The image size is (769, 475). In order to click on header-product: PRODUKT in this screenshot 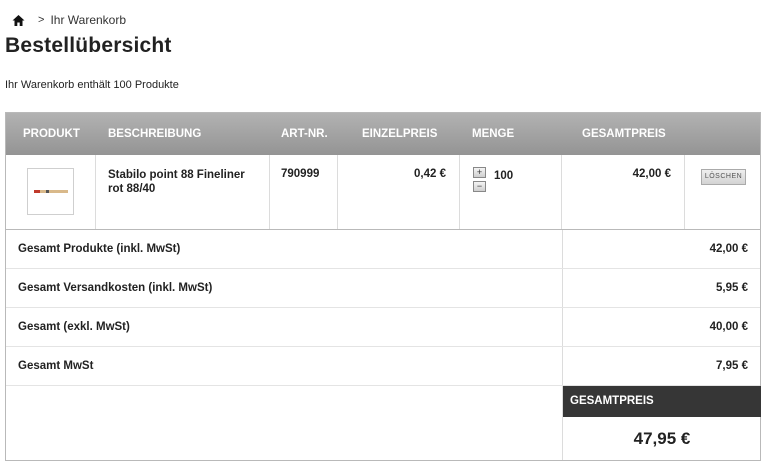, I will do `click(51, 134)`.